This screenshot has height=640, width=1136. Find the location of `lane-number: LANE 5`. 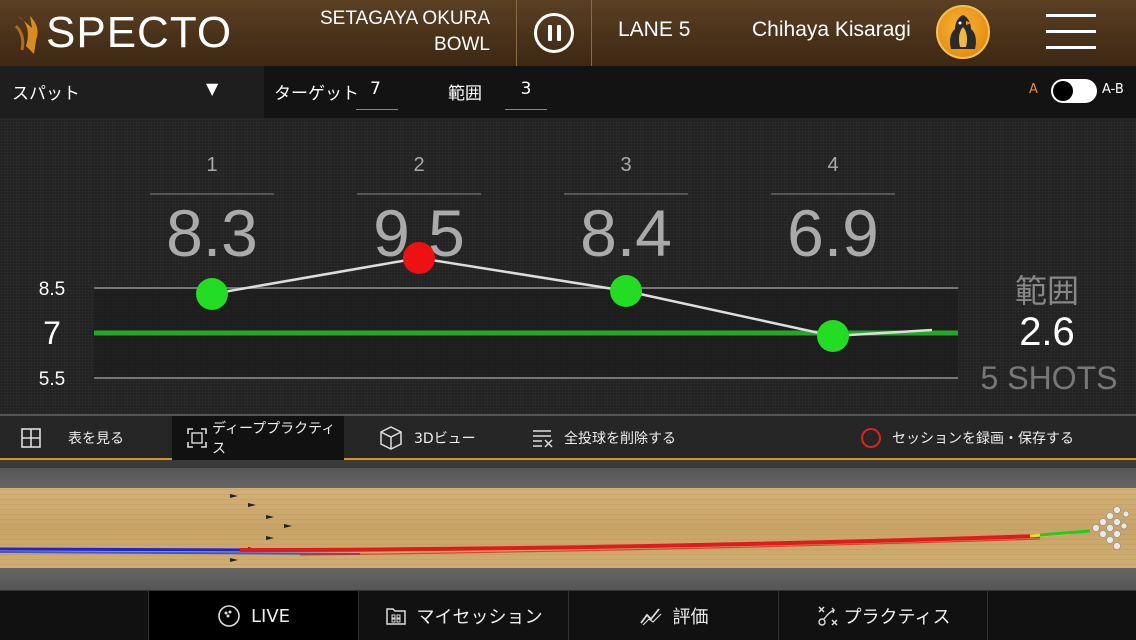

lane-number: LANE 5 is located at coordinates (654, 29).